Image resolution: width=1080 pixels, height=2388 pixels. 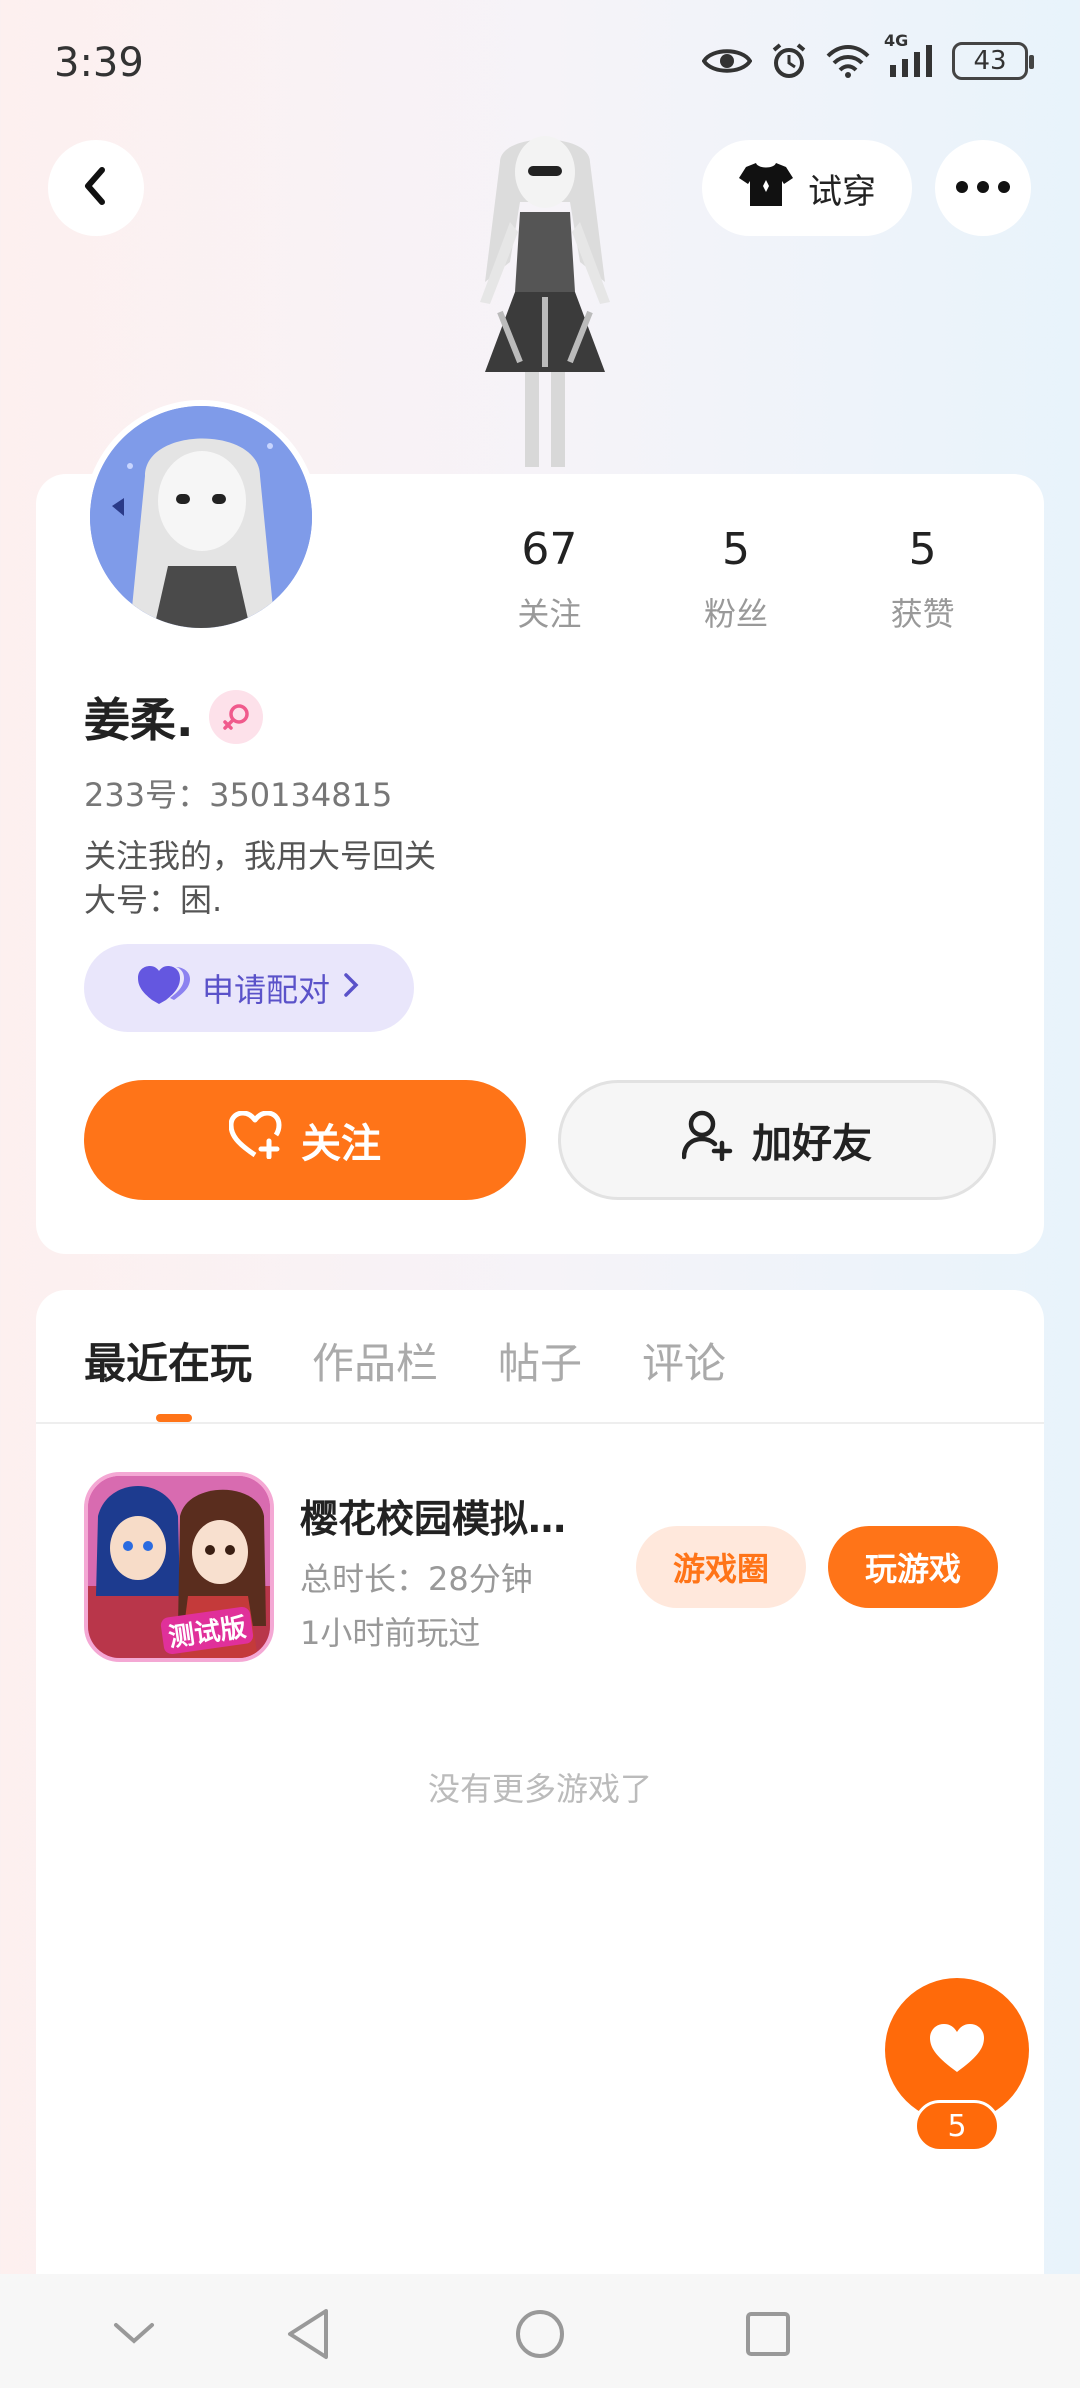 What do you see at coordinates (260, 856) in the screenshot?
I see `bio-line: 关注我的，我用大号回关` at bounding box center [260, 856].